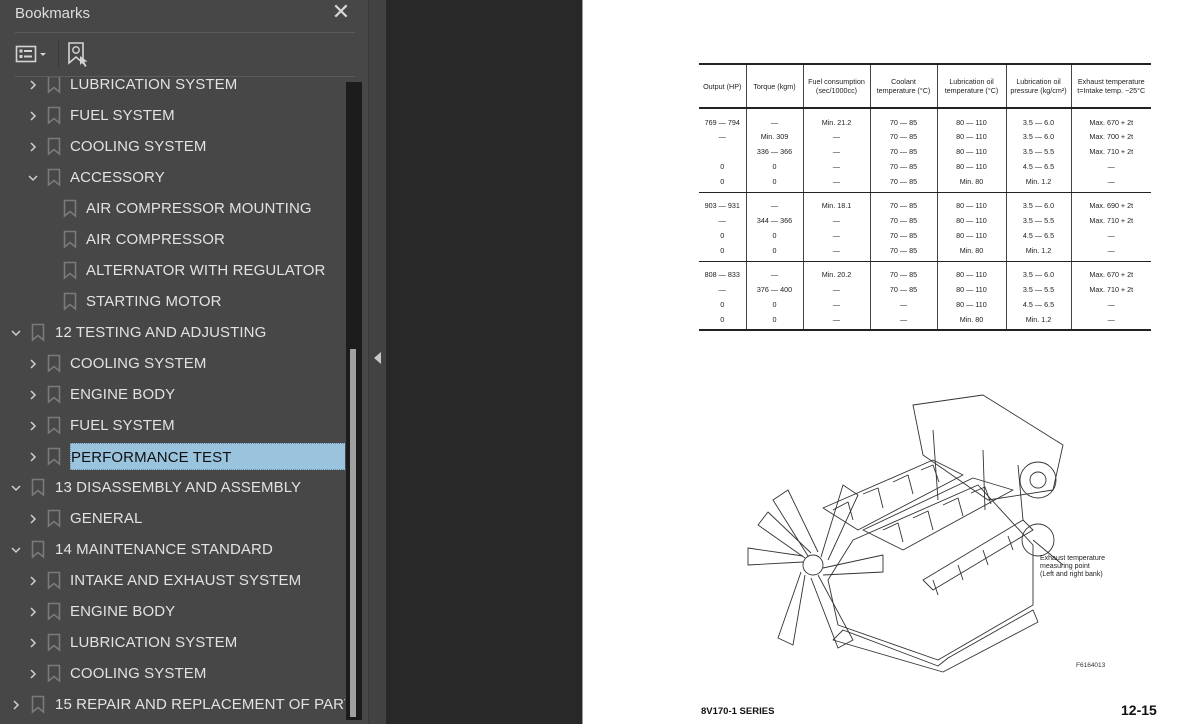  What do you see at coordinates (1110, 220) in the screenshot?
I see `table-cell: Max. 710 + 2t` at bounding box center [1110, 220].